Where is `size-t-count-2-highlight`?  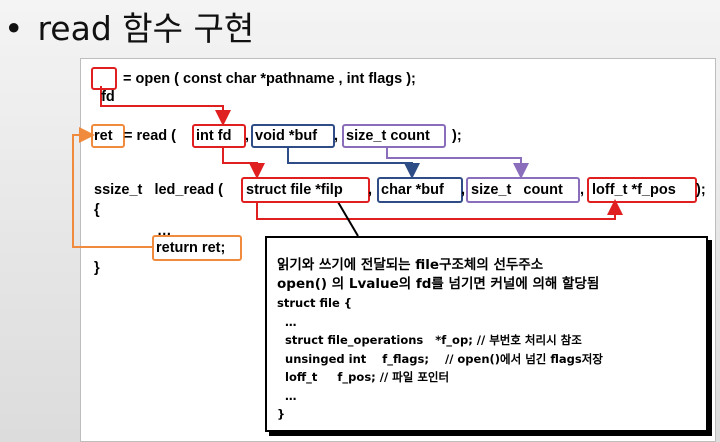
size-t-count-2-highlight is located at coordinates (523, 190).